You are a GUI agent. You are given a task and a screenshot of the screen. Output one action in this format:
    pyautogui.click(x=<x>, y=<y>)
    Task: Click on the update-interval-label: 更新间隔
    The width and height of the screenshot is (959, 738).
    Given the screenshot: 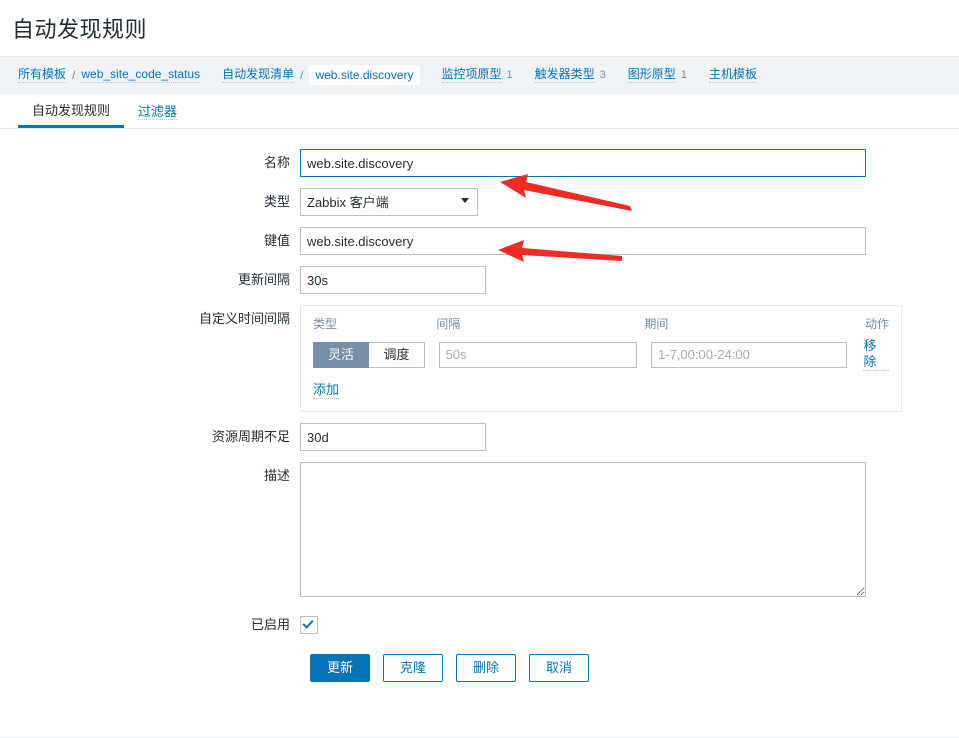 What is the action you would take?
    pyautogui.click(x=263, y=279)
    